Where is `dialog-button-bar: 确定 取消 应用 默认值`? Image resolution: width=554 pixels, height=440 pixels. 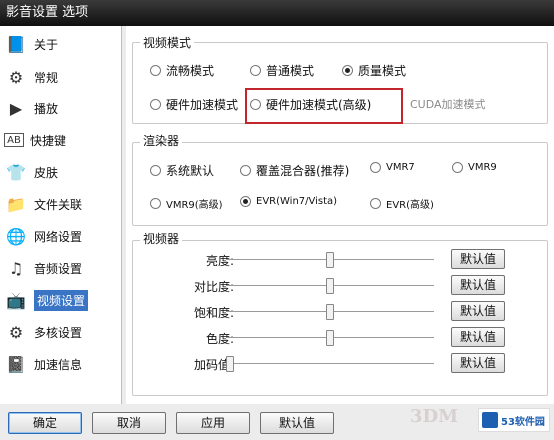 dialog-button-bar: 确定 取消 应用 默认值 is located at coordinates (277, 422).